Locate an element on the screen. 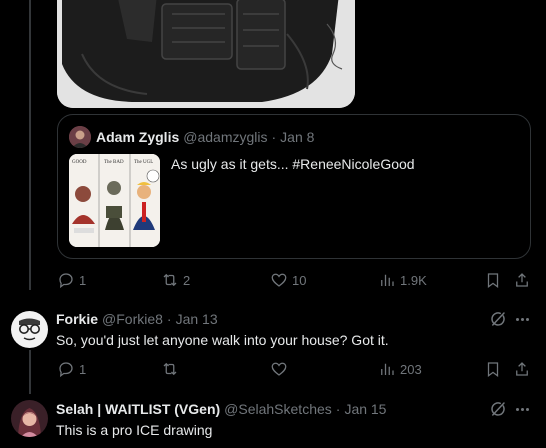 The height and width of the screenshot is (448, 546). quoted-author-handle: @adamzyglis is located at coordinates (225, 137).